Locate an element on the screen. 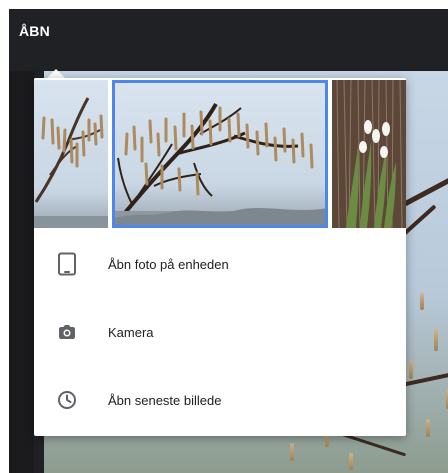 This screenshot has width=448, height=473. left-edge-strip is located at coordinates (21, 272).